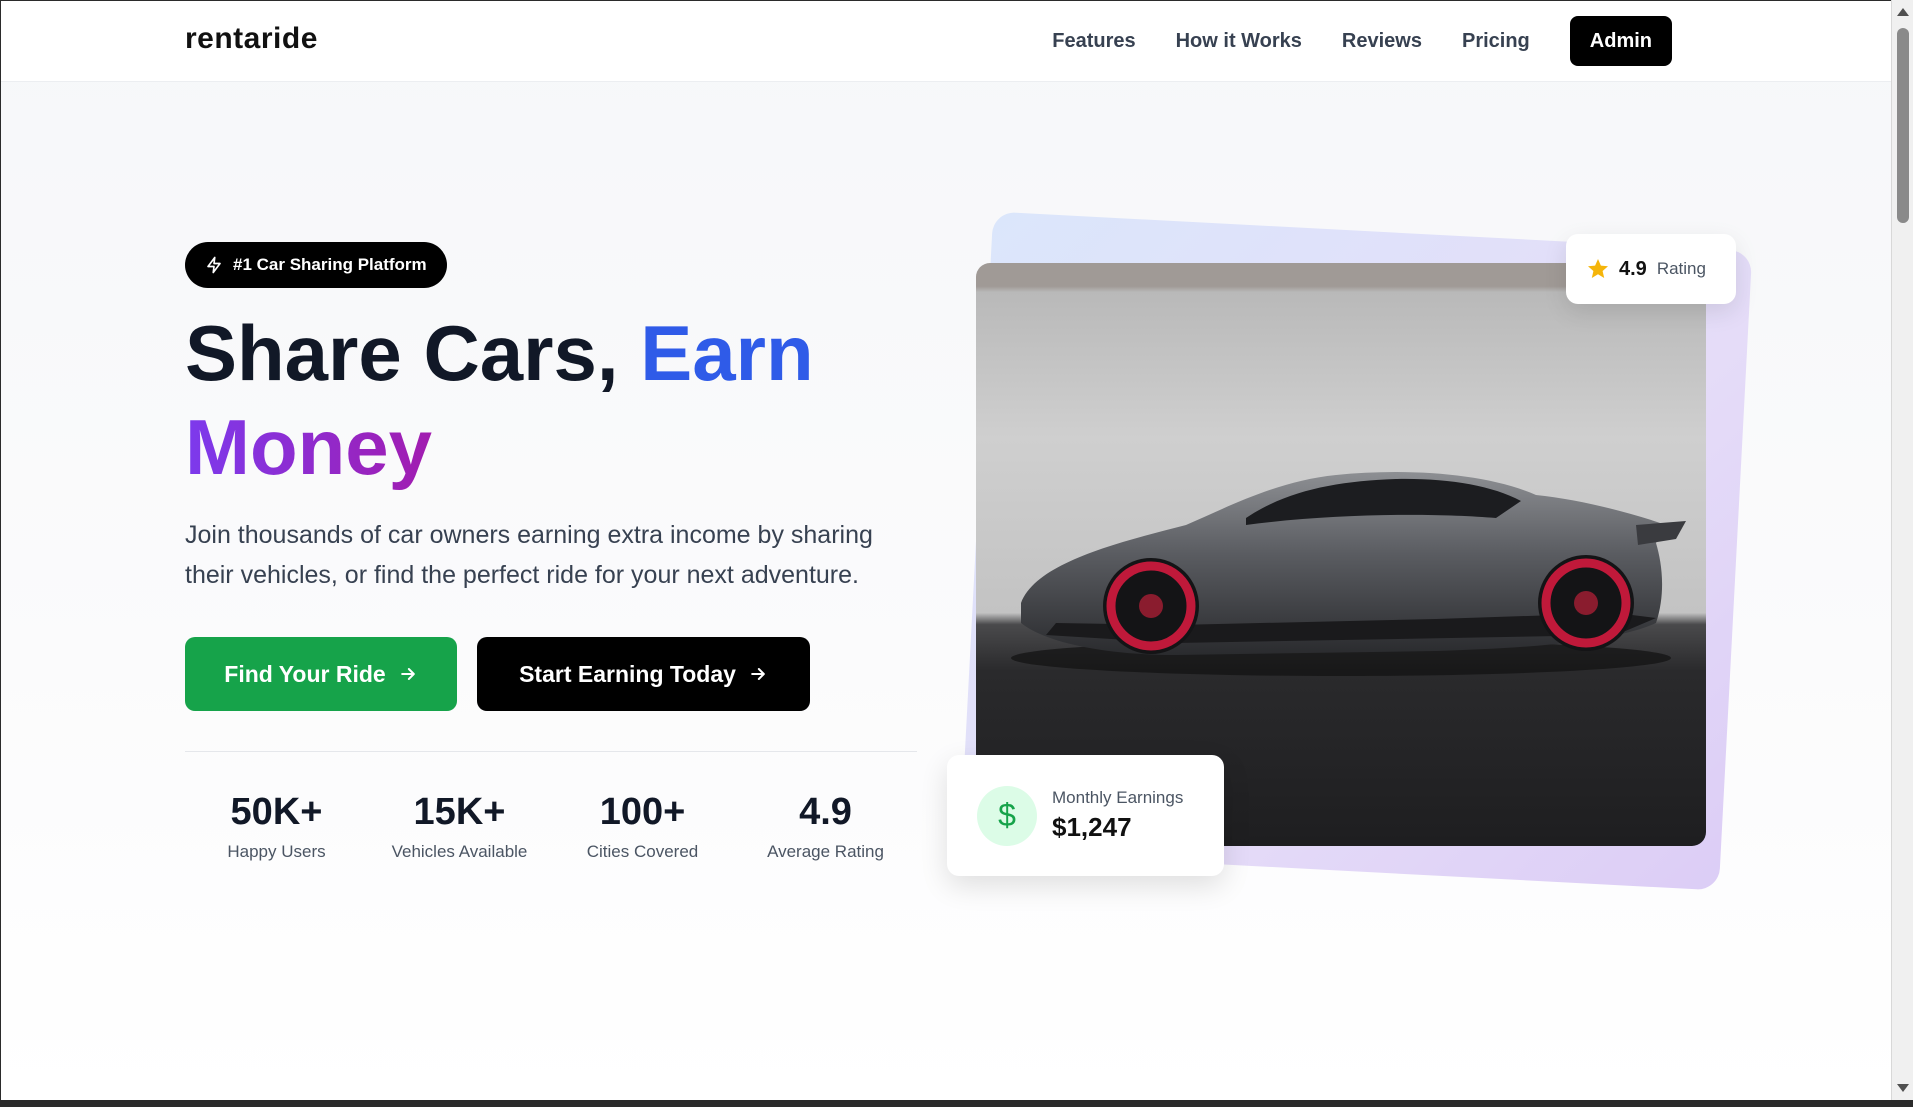 The height and width of the screenshot is (1107, 1913). What do you see at coordinates (1598, 268) in the screenshot?
I see `star-icon` at bounding box center [1598, 268].